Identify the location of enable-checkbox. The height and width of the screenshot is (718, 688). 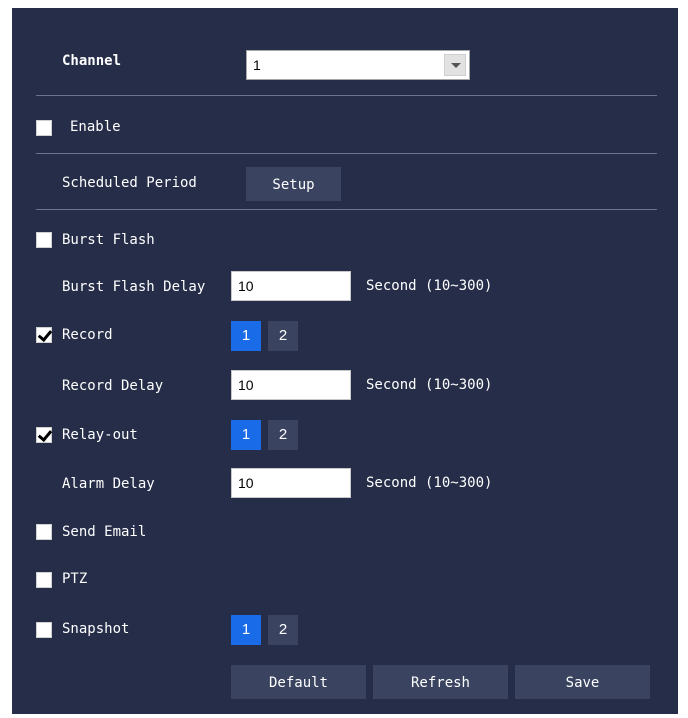
(44, 128).